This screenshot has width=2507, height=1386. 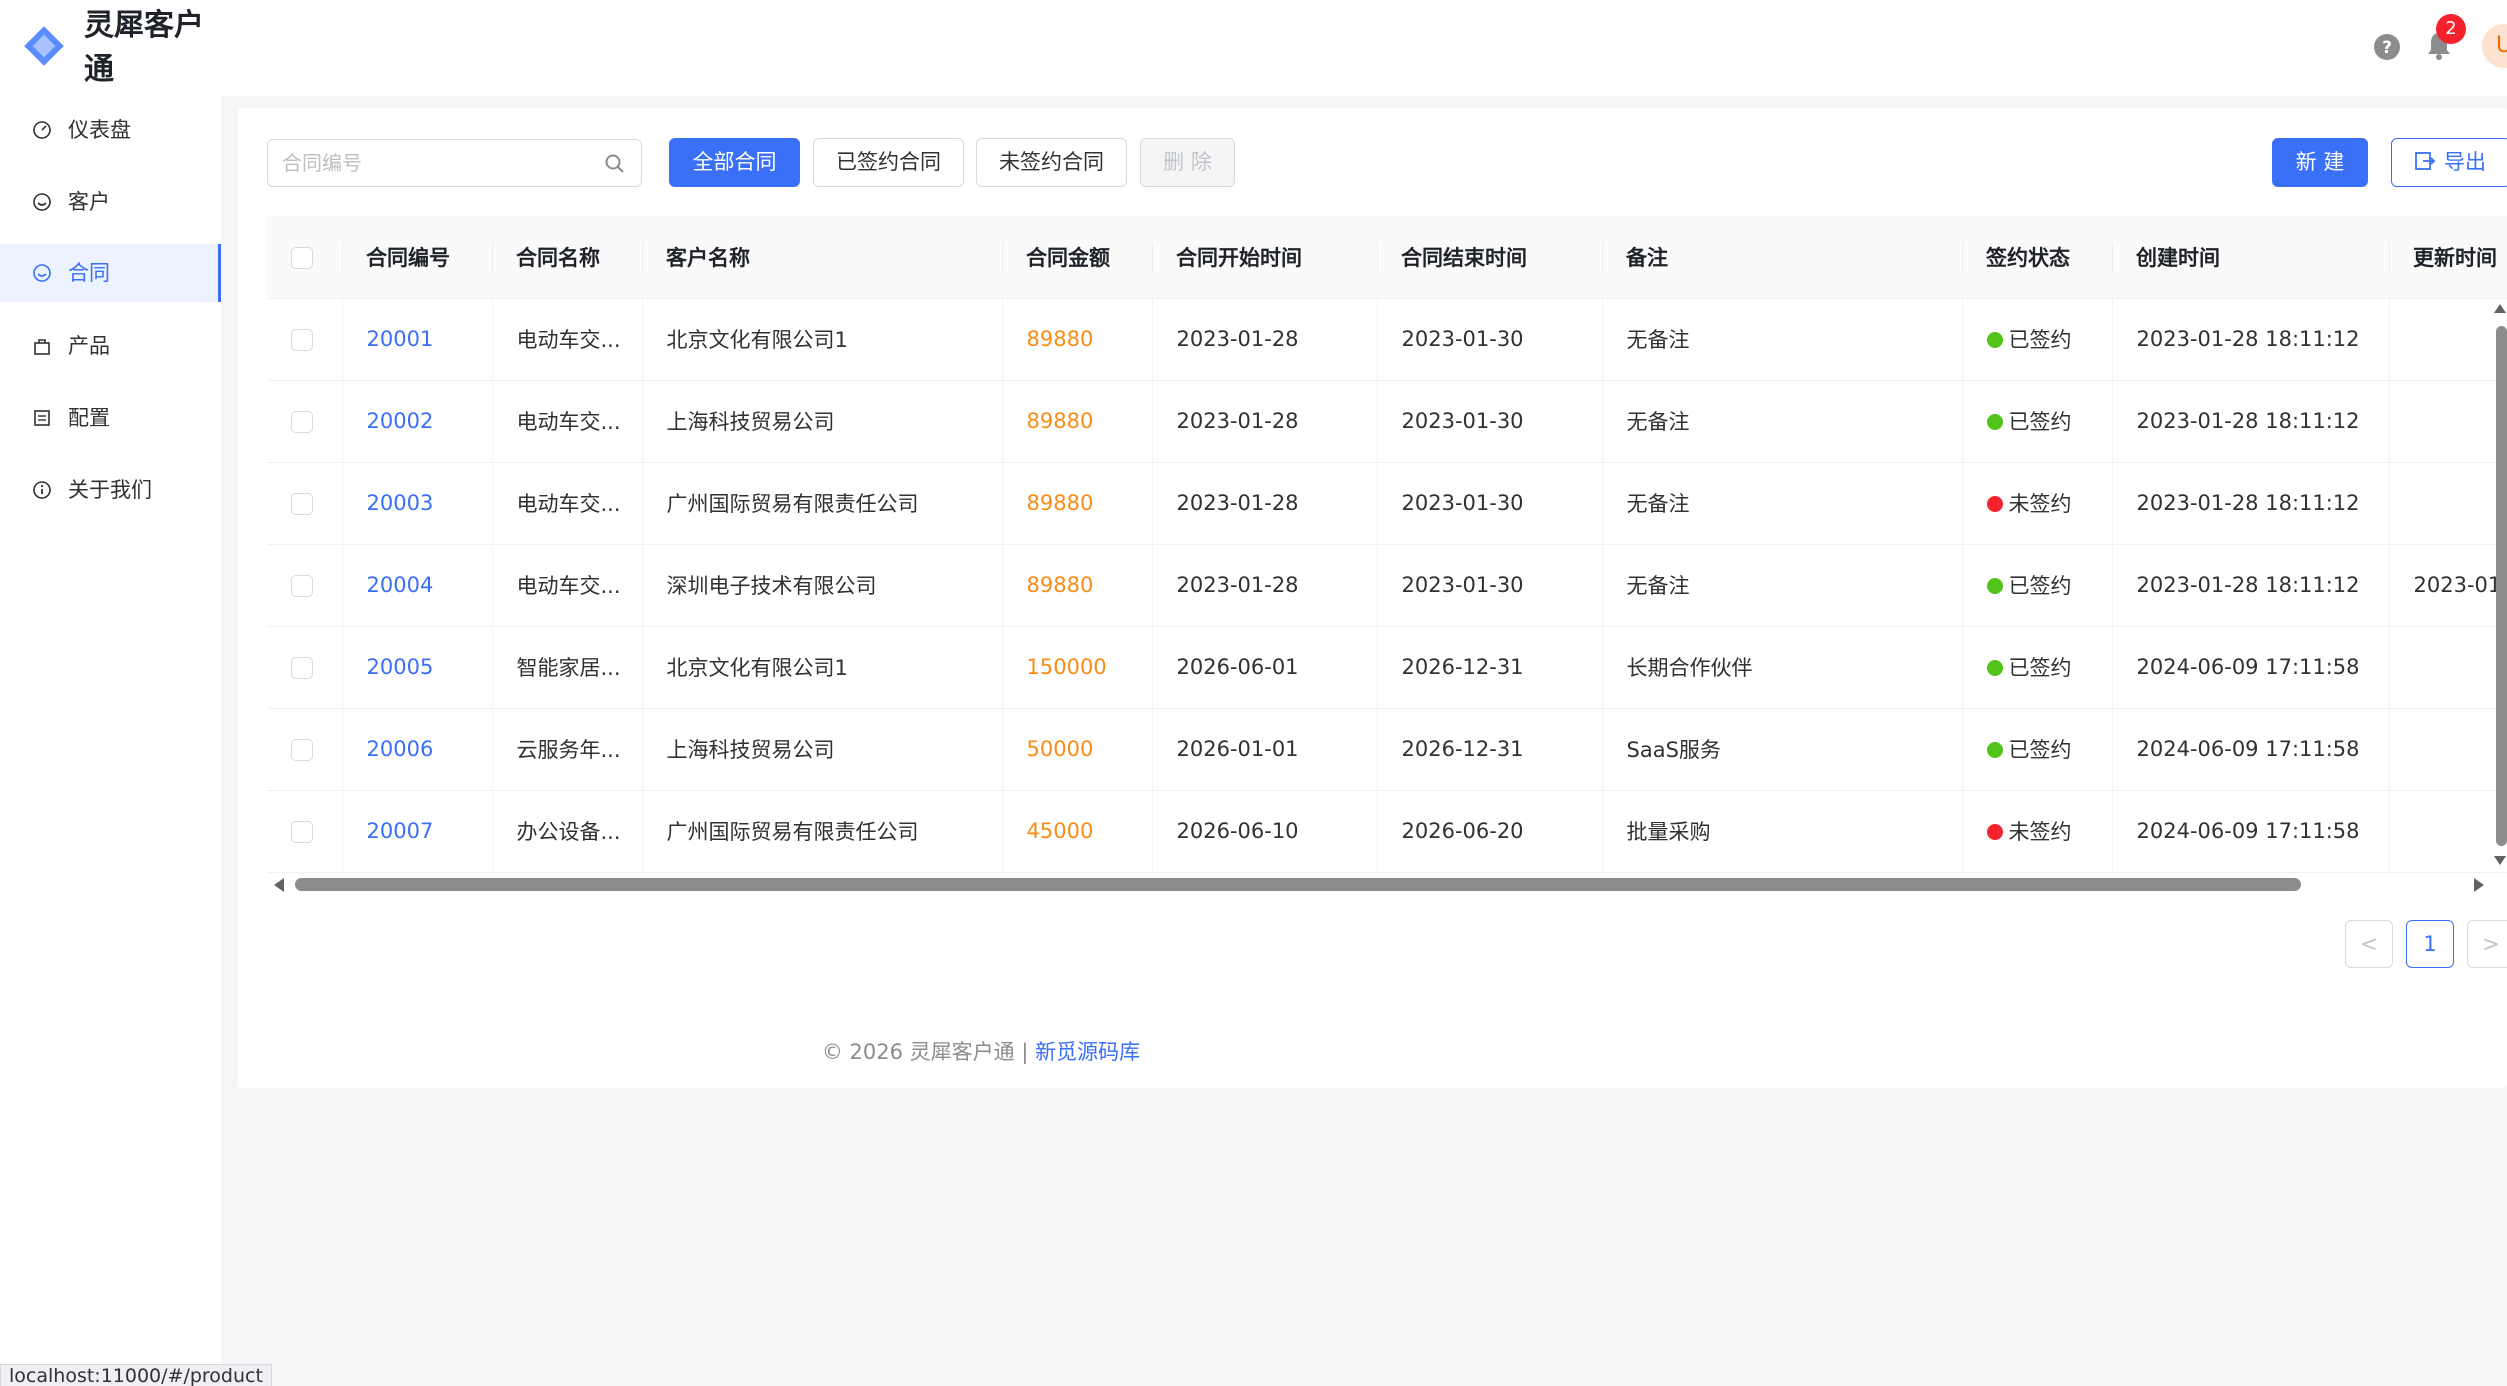 I want to click on cell-end: 2023-01-30, so click(x=1489, y=339).